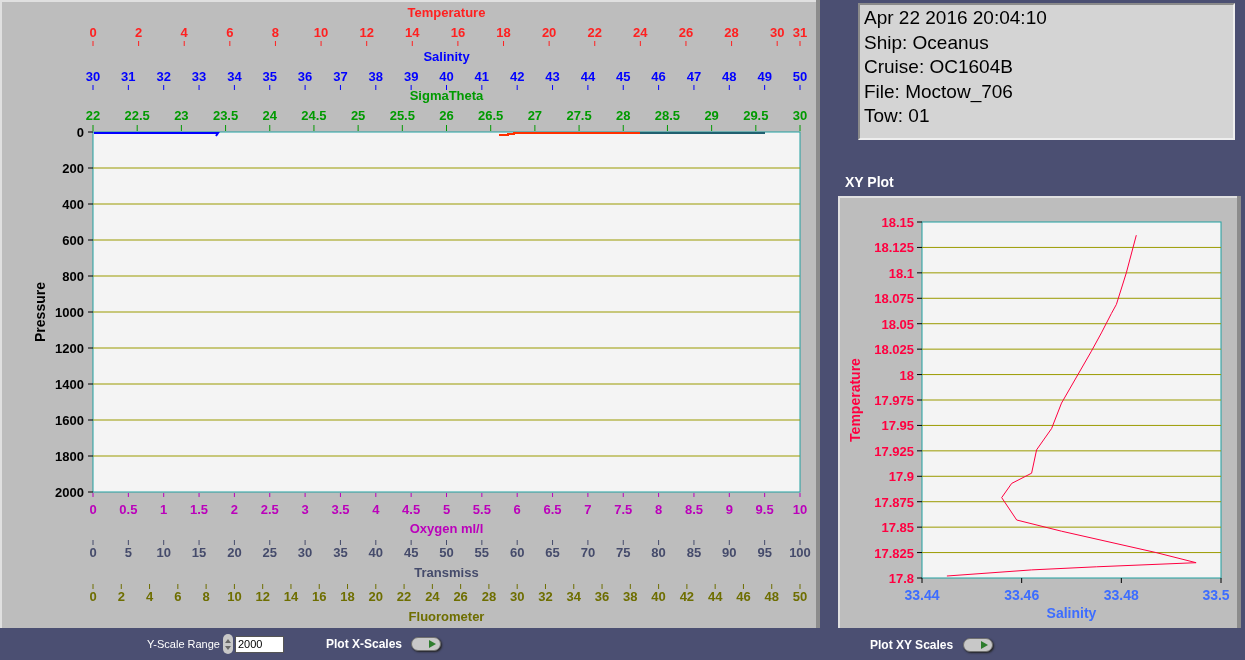  What do you see at coordinates (552, 552) in the screenshot?
I see `axis-tick-label: 65` at bounding box center [552, 552].